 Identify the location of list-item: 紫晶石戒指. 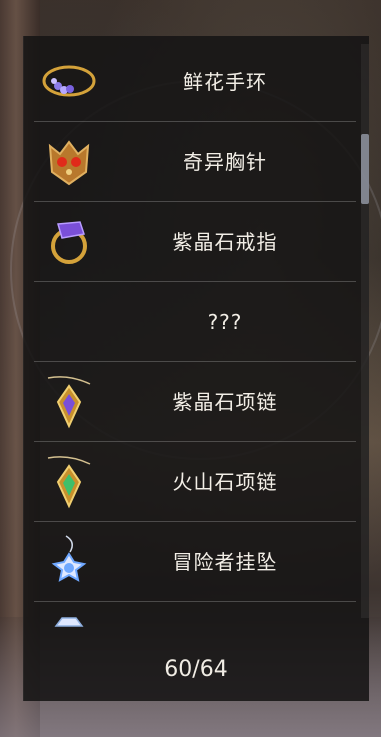
(195, 242).